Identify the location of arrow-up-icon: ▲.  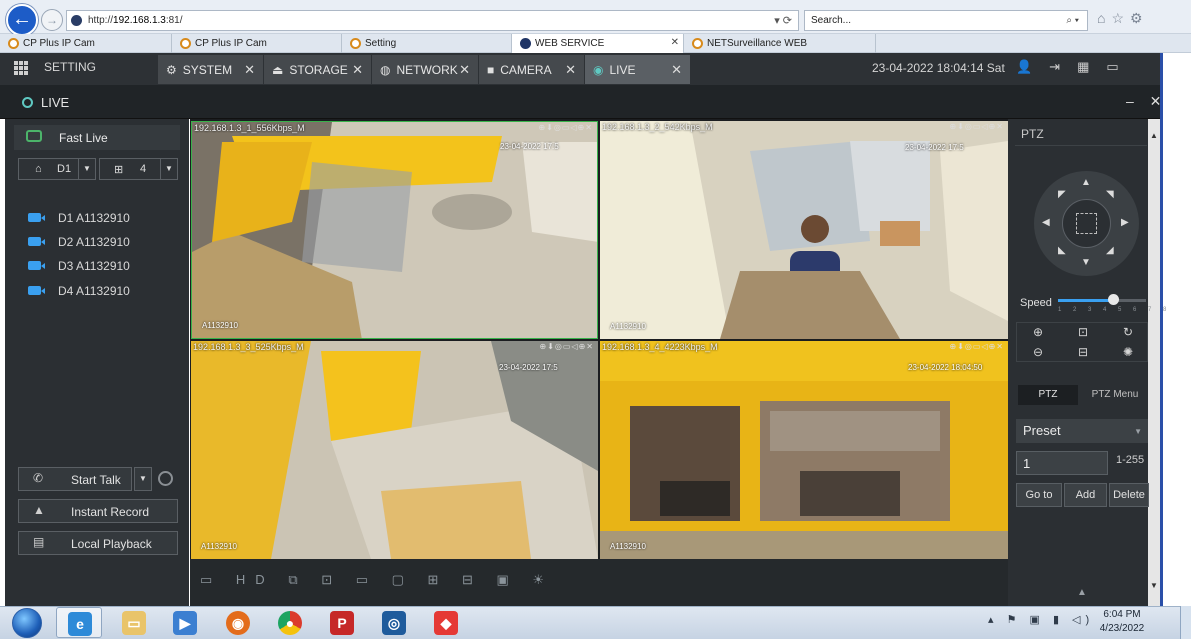
(1086, 182).